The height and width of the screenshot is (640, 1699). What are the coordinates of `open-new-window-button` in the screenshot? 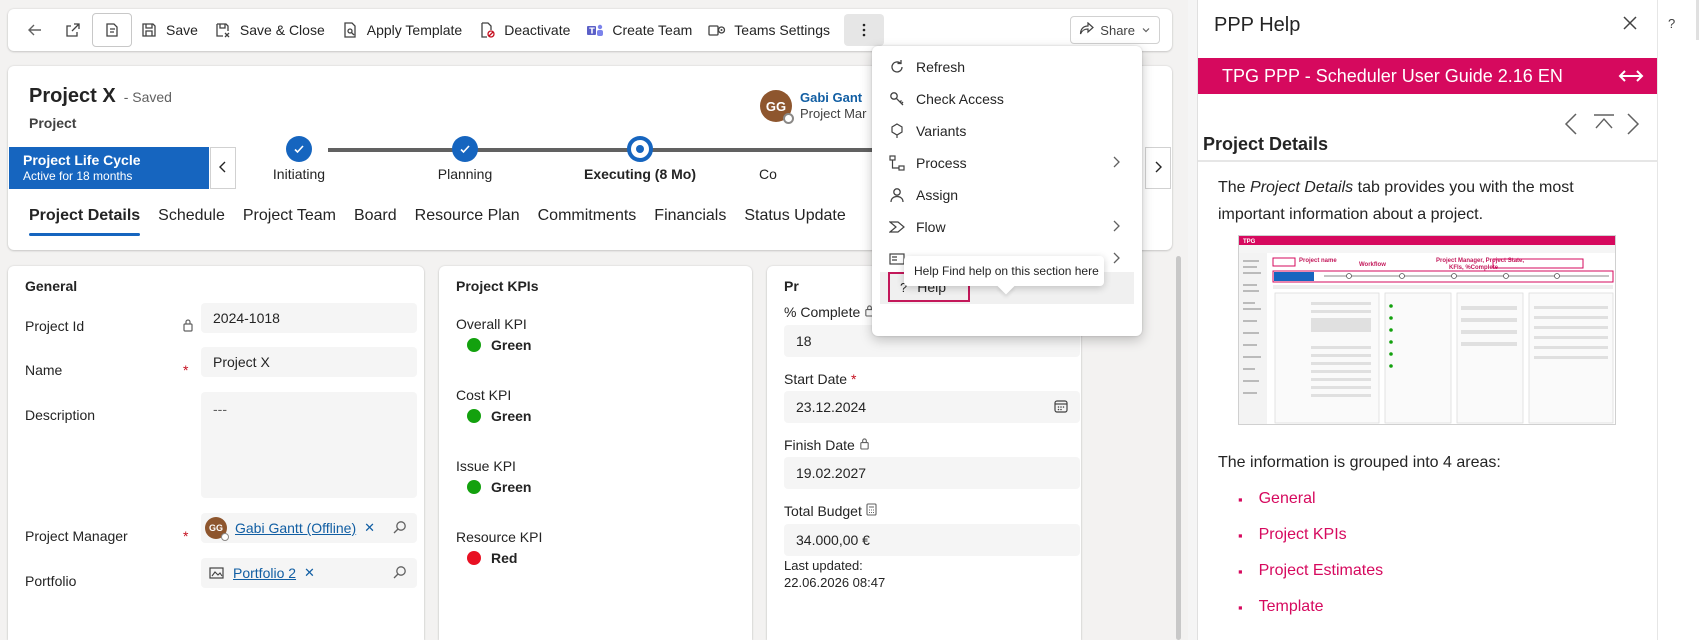 It's located at (73, 30).